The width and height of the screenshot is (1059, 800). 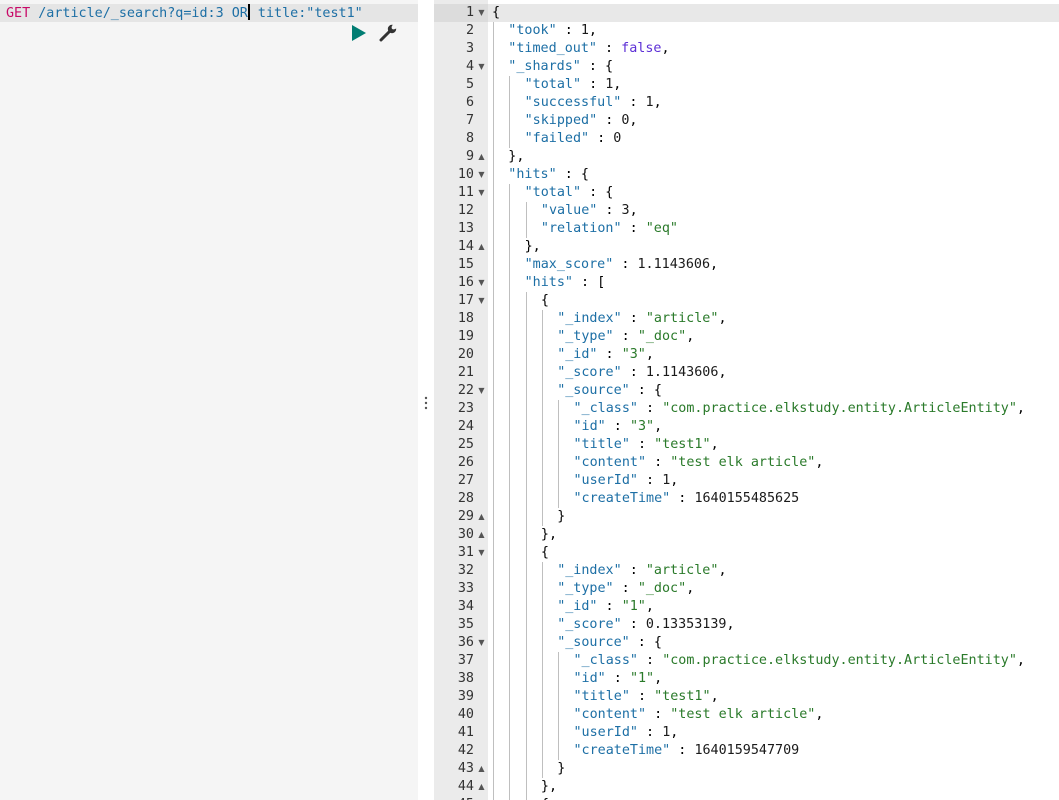 I want to click on code-line: "relation" : "eq", so click(x=609, y=229).